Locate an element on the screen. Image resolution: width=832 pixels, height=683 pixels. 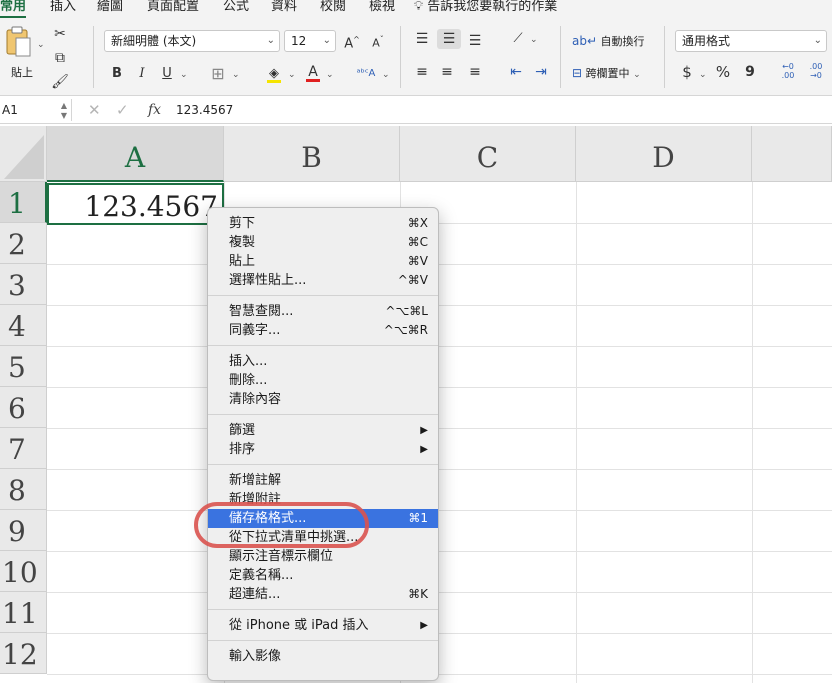
column-header-c: C is located at coordinates (488, 154).